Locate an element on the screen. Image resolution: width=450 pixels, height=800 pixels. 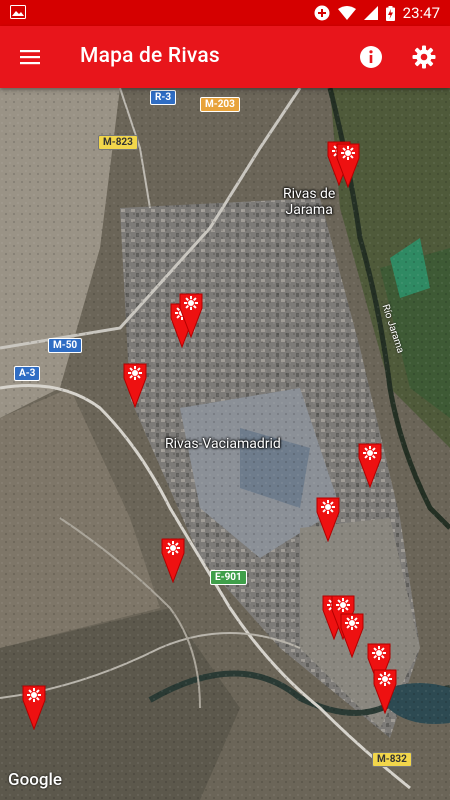
status-icons: 23:47 is located at coordinates (377, 13).